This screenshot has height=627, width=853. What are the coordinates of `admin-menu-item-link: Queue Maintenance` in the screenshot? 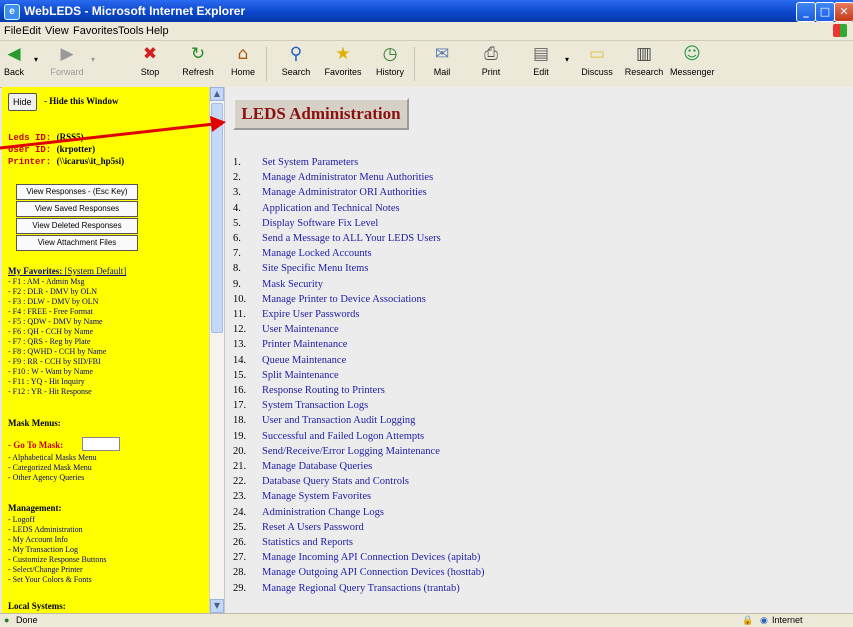 It's located at (304, 360).